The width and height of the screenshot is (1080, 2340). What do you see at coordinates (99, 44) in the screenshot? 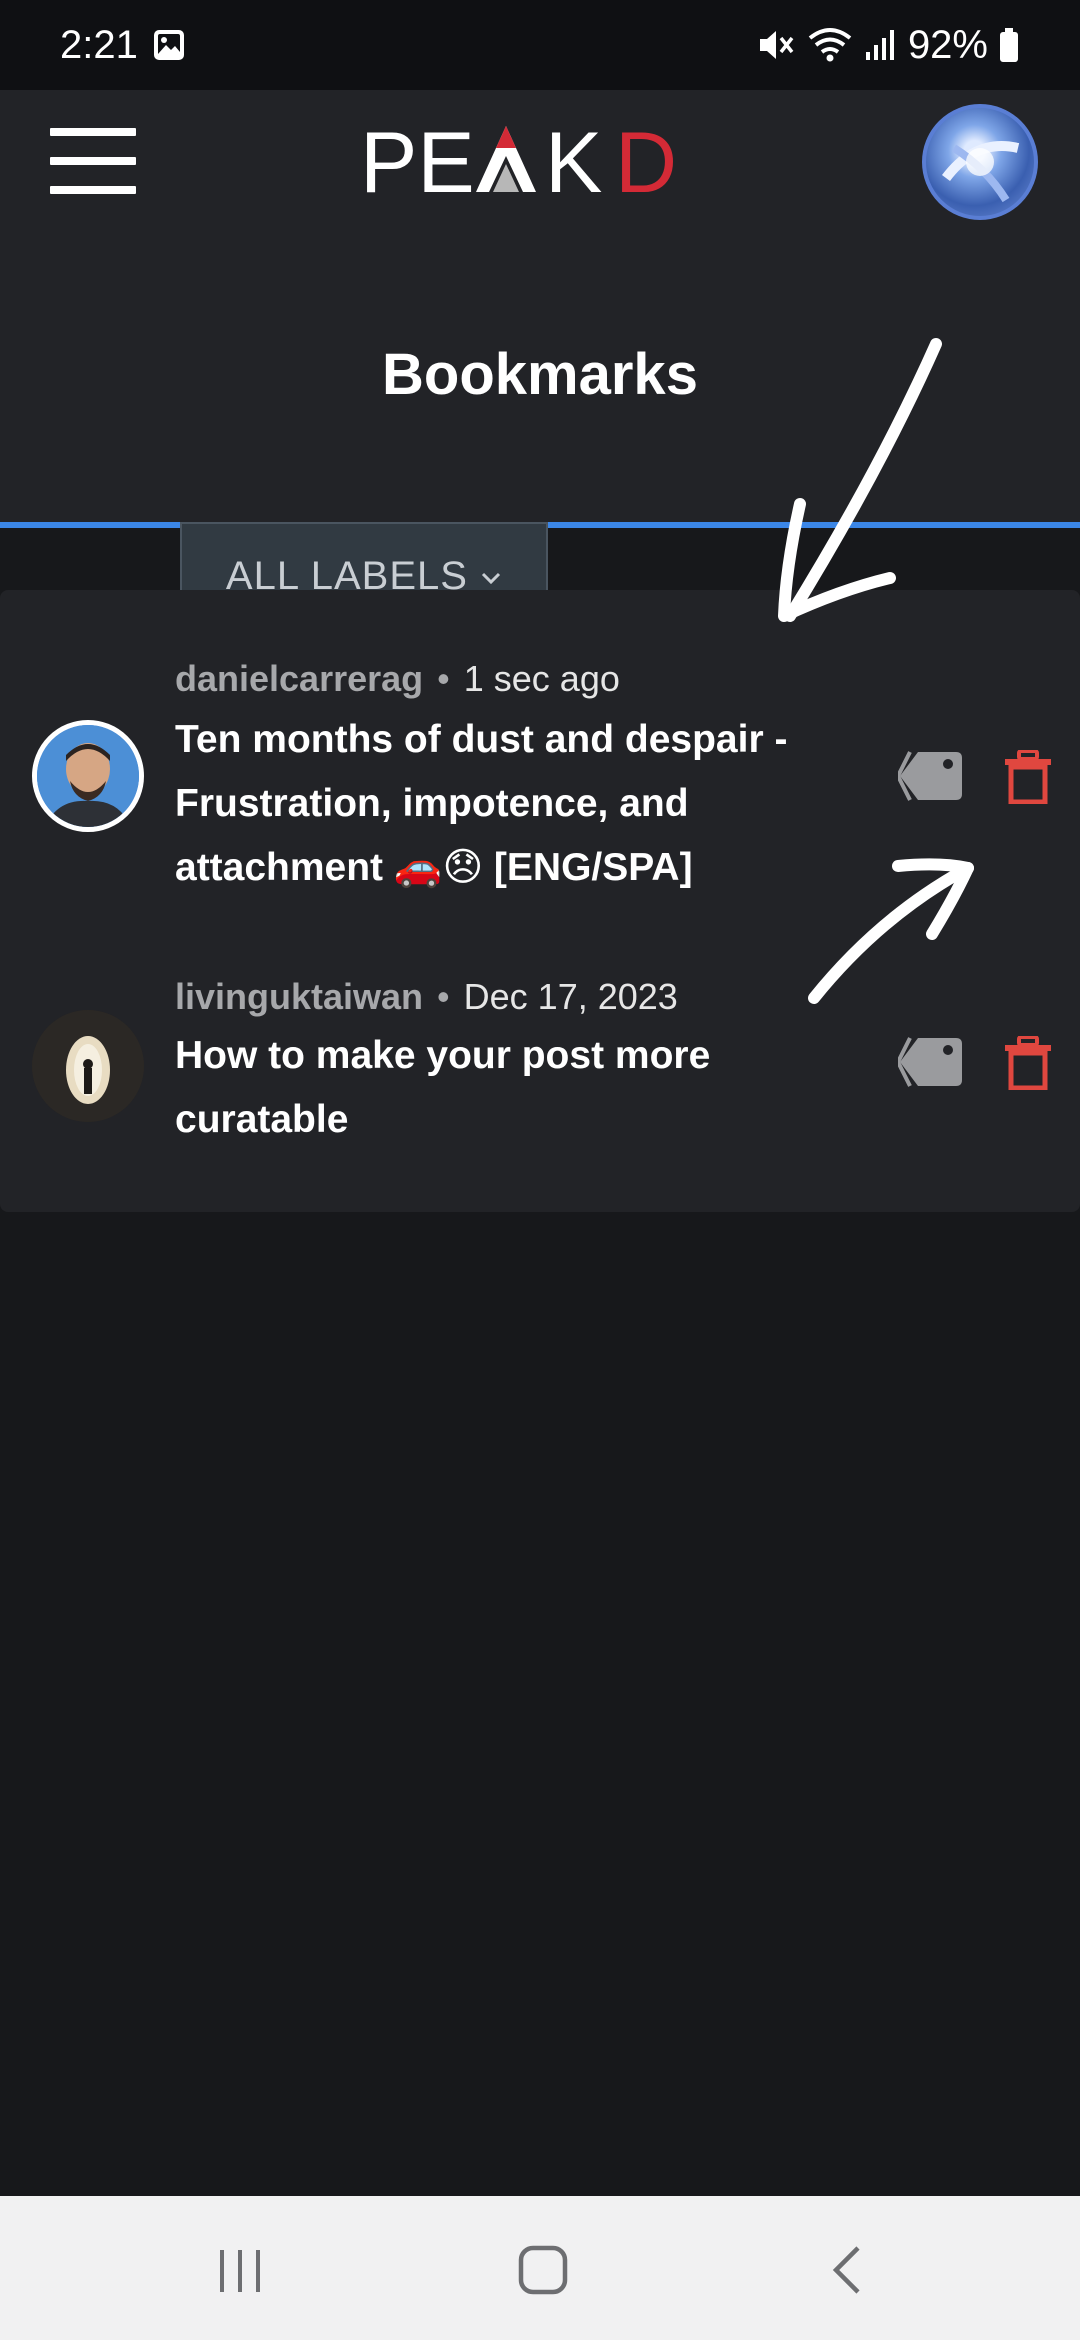
I see `clock: 2:21` at bounding box center [99, 44].